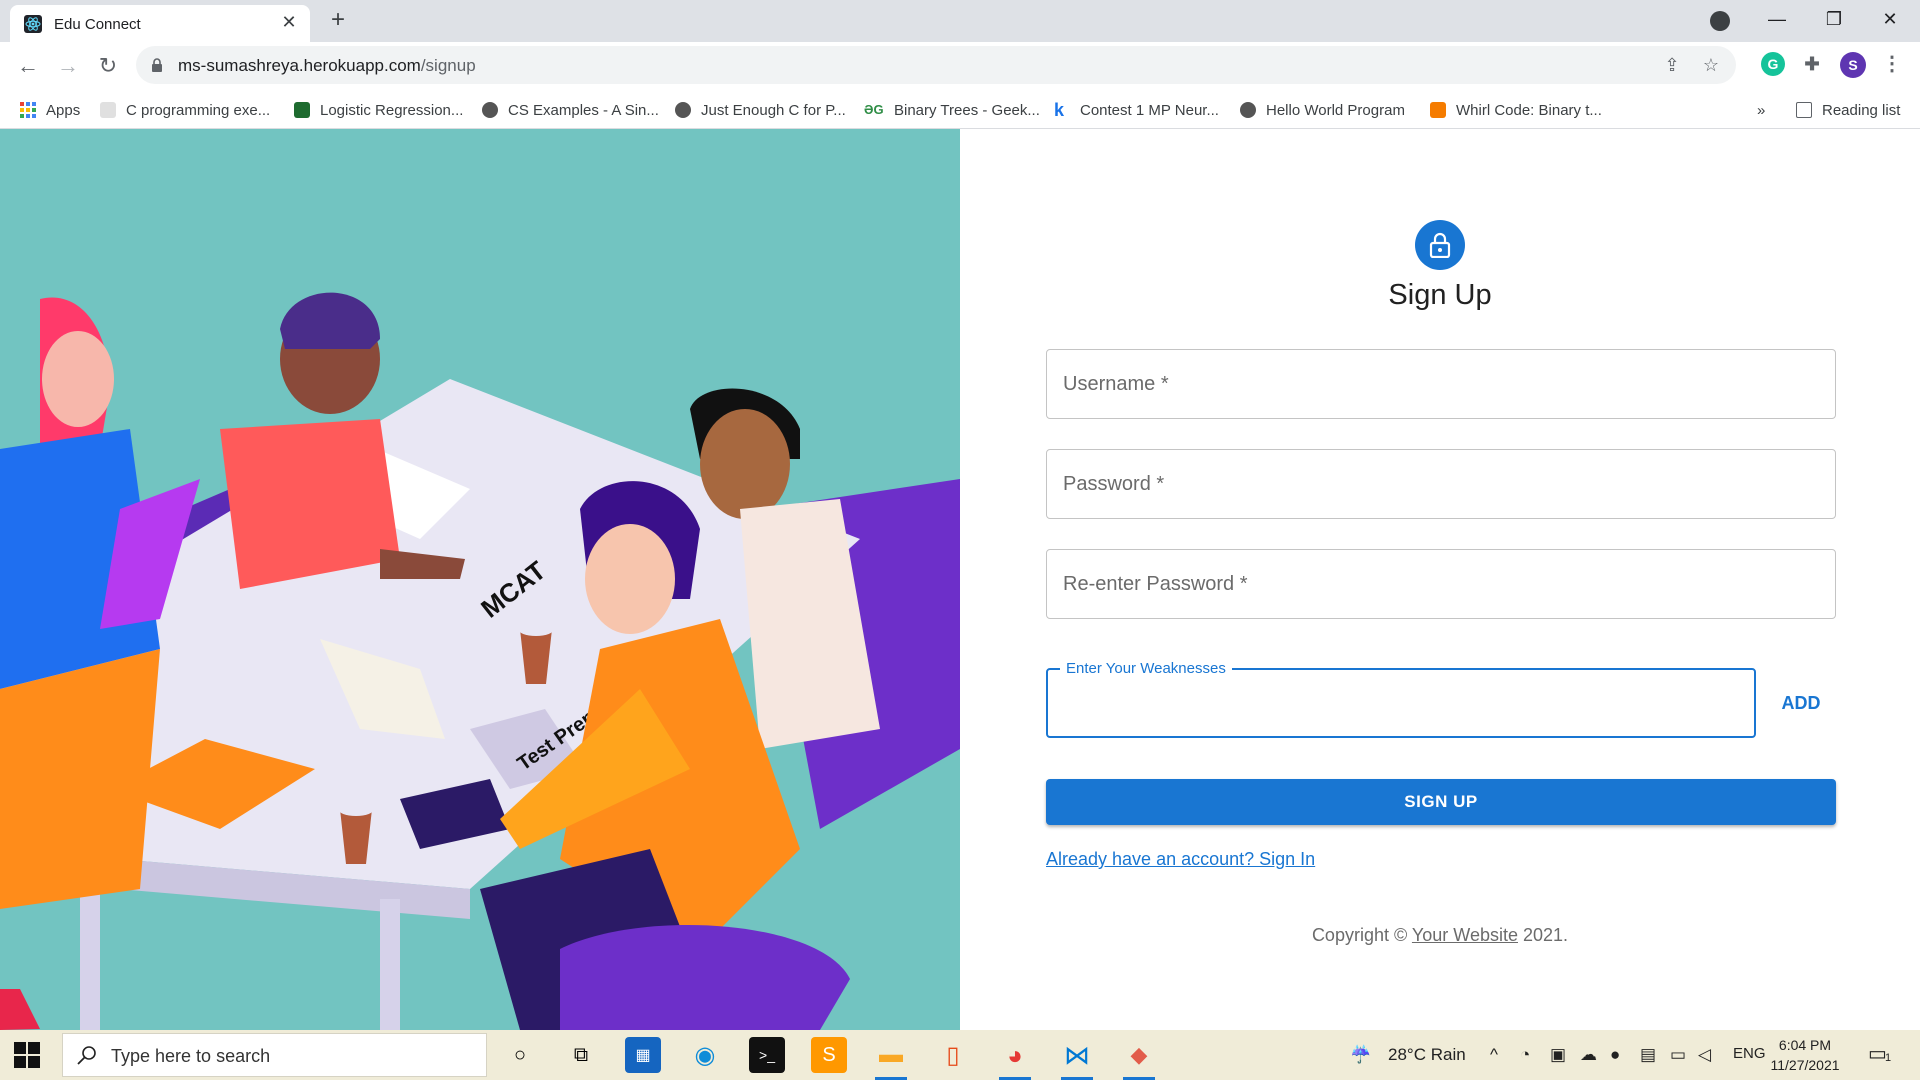 Image resolution: width=1920 pixels, height=1080 pixels. I want to click on meet-icon: ▣, so click(1558, 1055).